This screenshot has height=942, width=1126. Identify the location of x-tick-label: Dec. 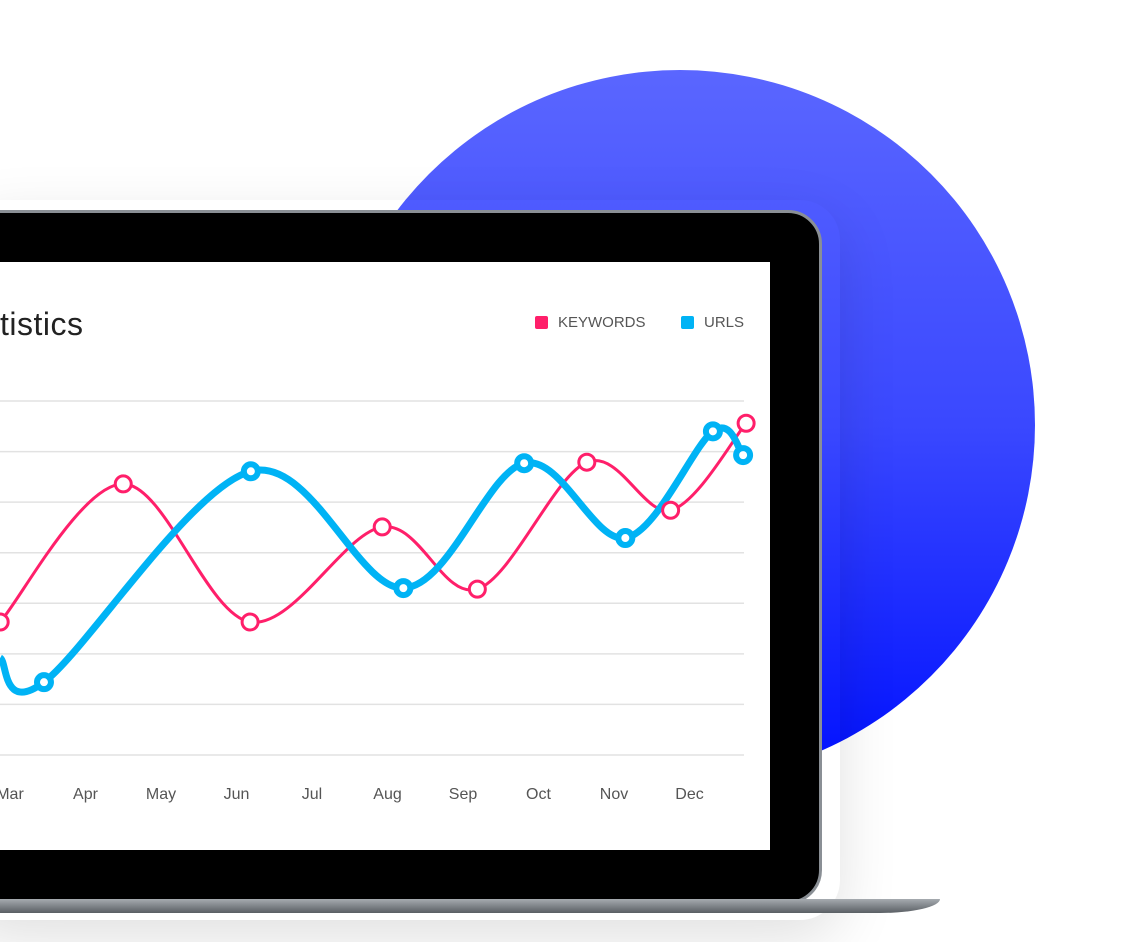
(689, 794).